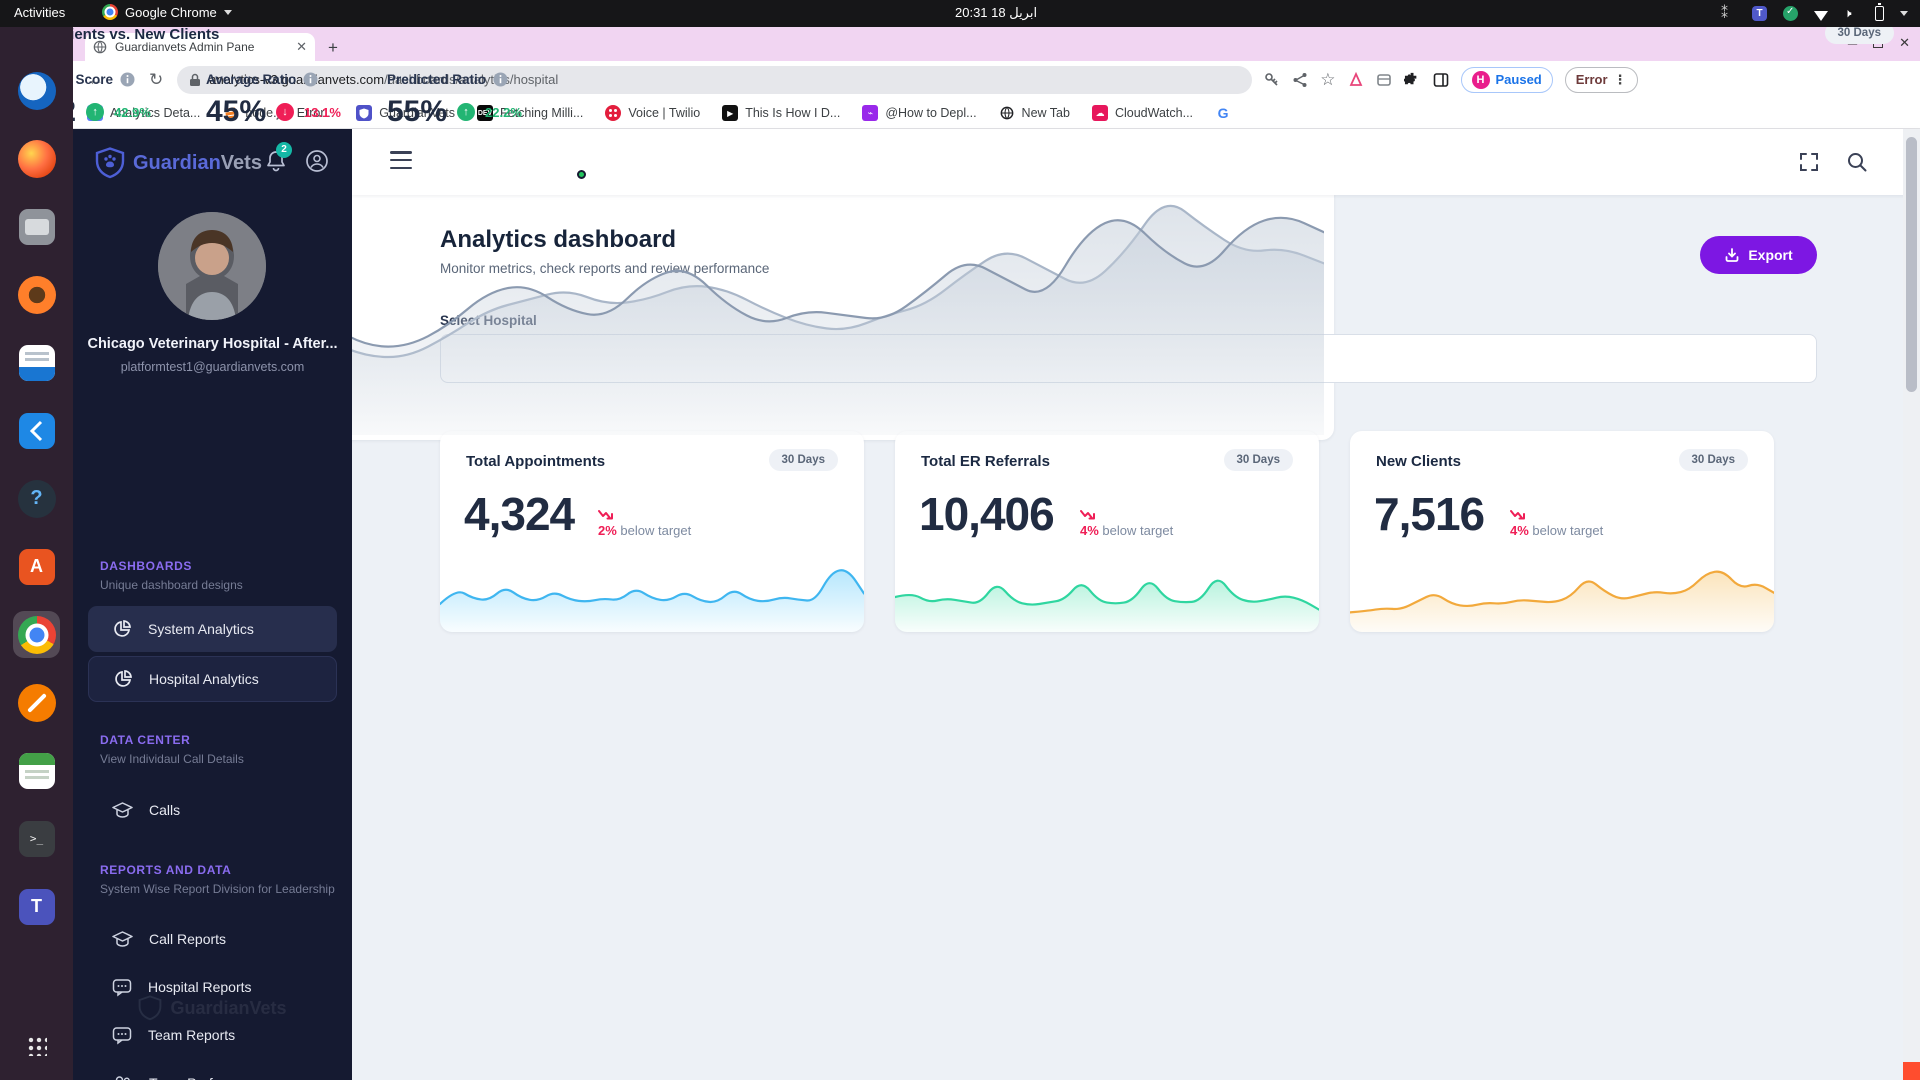  Describe the element at coordinates (364, 113) in the screenshot. I see `guardianvets-shield-icon` at that location.